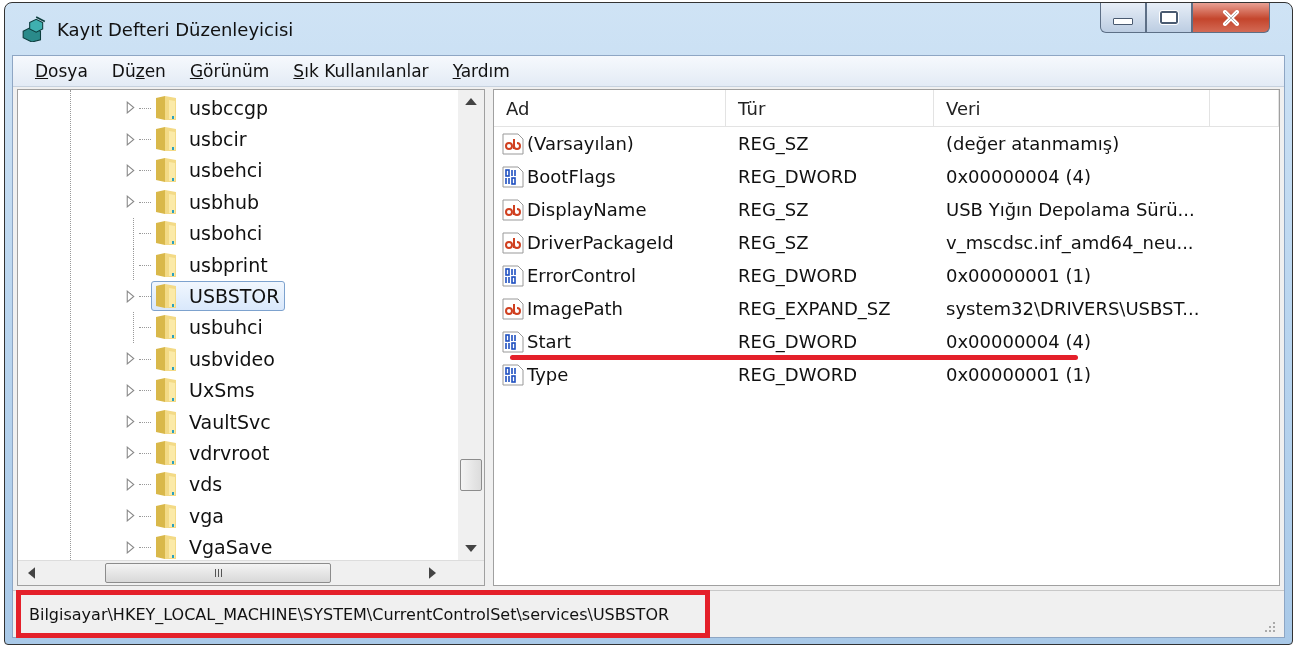 The height and width of the screenshot is (651, 1297). I want to click on resize-grip-icon, so click(1270, 627).